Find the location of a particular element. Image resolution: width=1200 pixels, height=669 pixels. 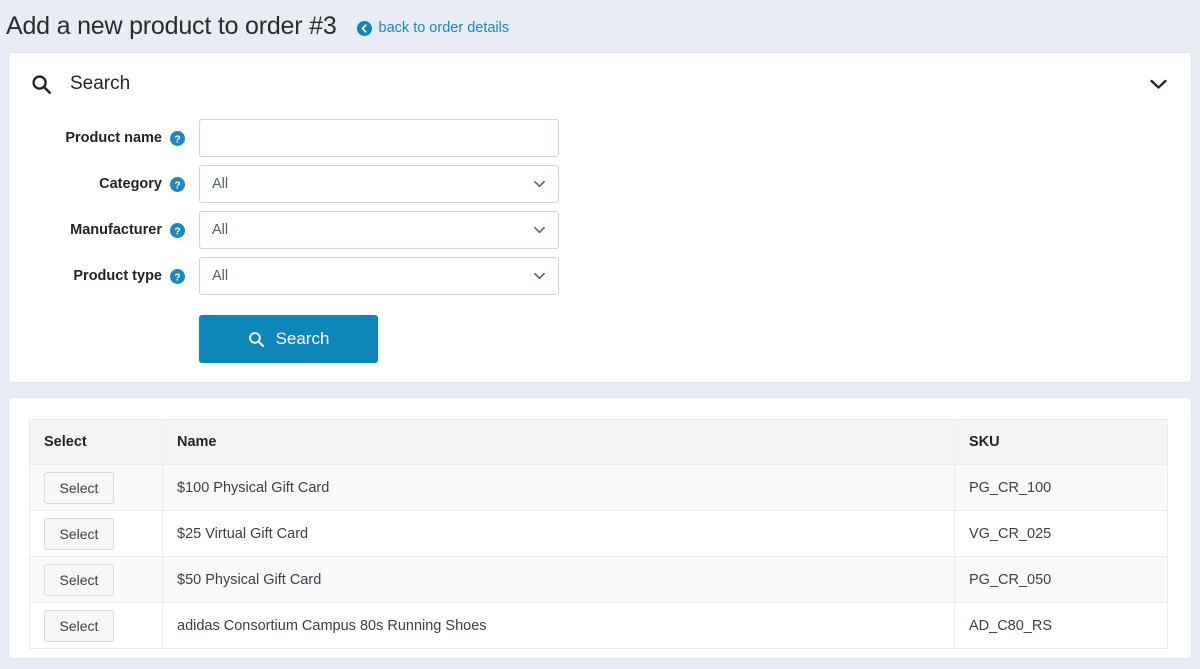

manufacturer-select: All is located at coordinates (379, 230).